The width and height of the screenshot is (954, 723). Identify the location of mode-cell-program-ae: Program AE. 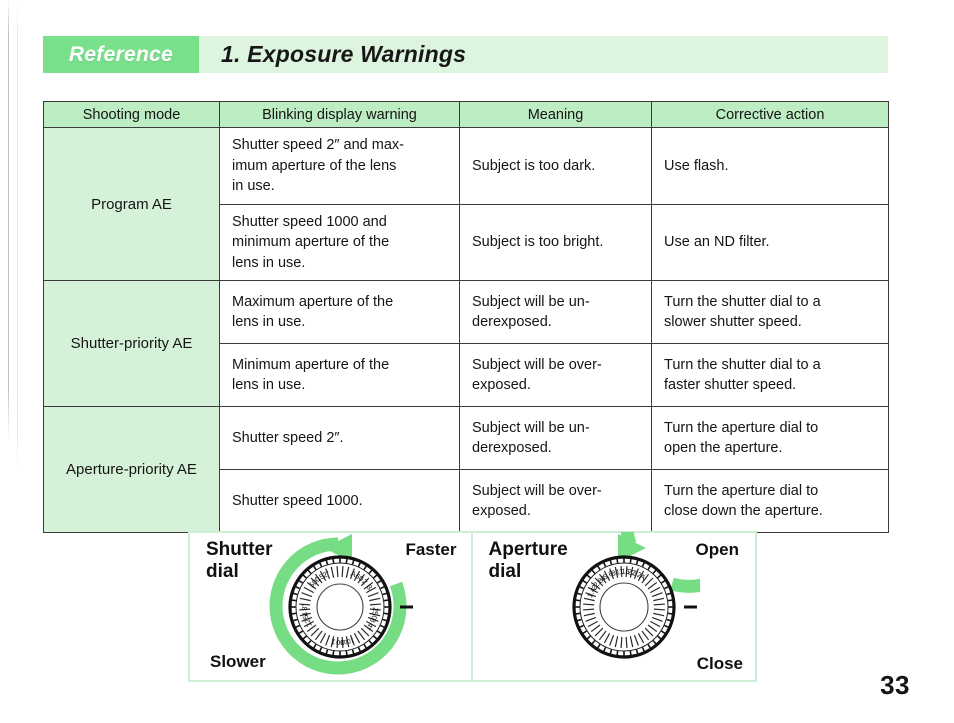
(131, 204).